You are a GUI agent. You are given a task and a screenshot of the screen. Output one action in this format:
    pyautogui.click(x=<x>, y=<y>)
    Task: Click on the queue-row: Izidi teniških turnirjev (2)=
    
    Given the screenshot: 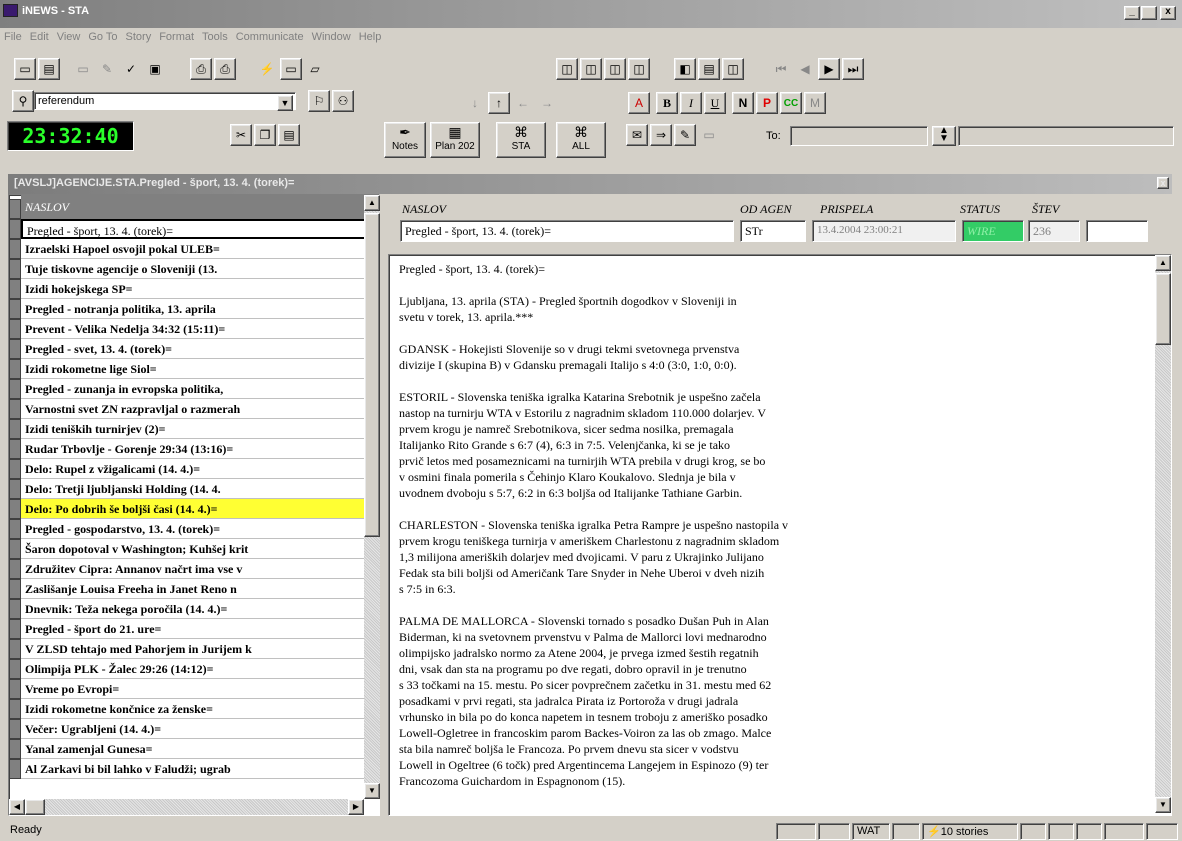 What is the action you would take?
    pyautogui.click(x=195, y=429)
    